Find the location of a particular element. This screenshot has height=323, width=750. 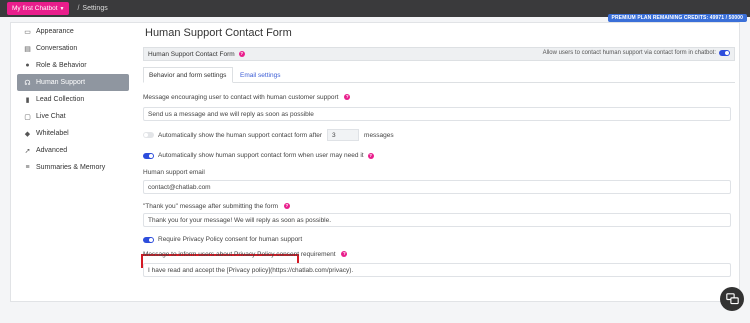

support-email-label: Human support email is located at coordinates (174, 172).